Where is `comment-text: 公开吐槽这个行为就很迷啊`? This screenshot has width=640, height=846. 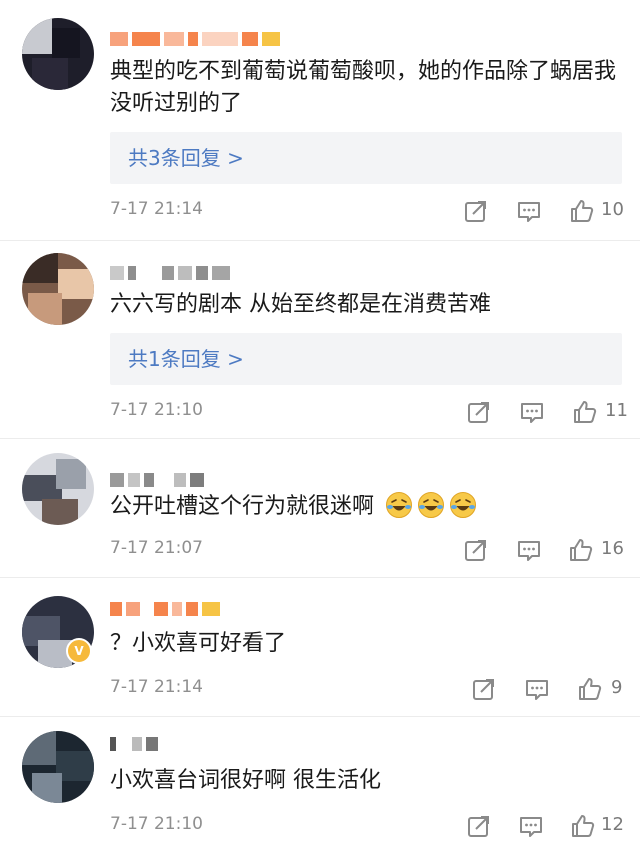 comment-text: 公开吐槽这个行为就很迷啊 is located at coordinates (370, 507).